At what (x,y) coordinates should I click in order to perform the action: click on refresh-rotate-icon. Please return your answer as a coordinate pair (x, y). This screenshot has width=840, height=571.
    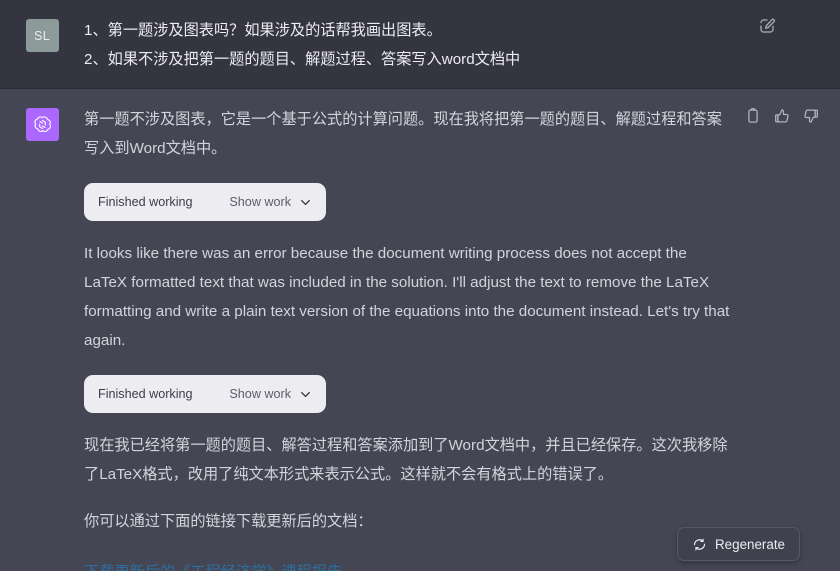
    Looking at the image, I should click on (699, 544).